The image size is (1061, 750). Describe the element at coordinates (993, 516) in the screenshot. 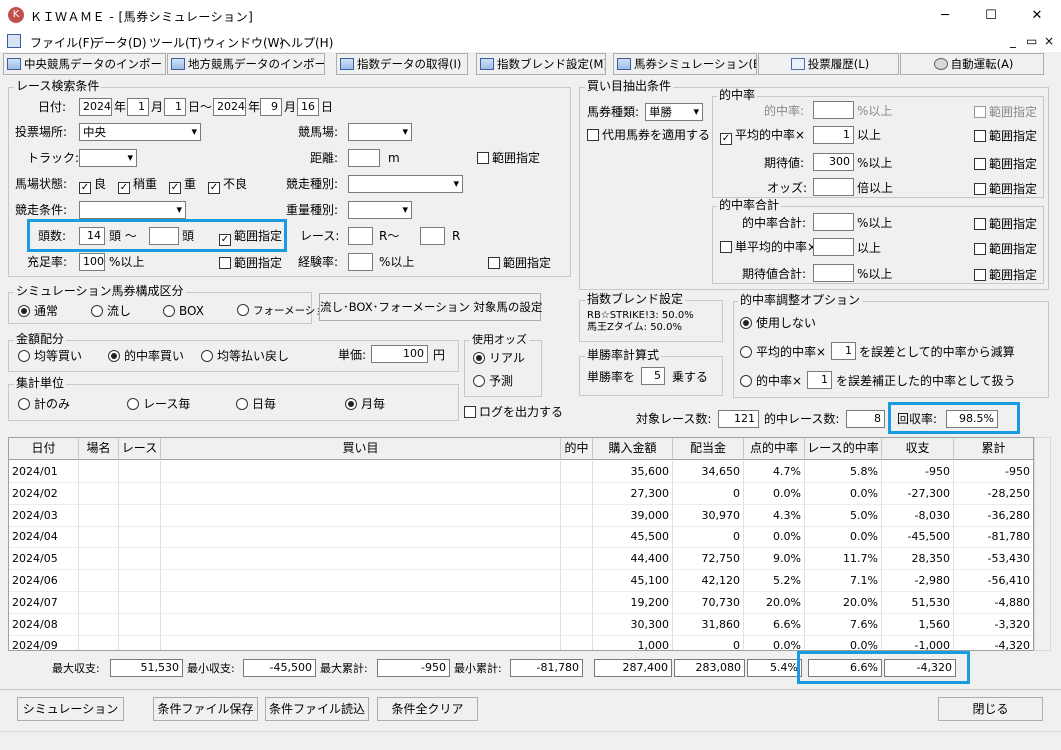

I see `table-cell: -36,280` at that location.